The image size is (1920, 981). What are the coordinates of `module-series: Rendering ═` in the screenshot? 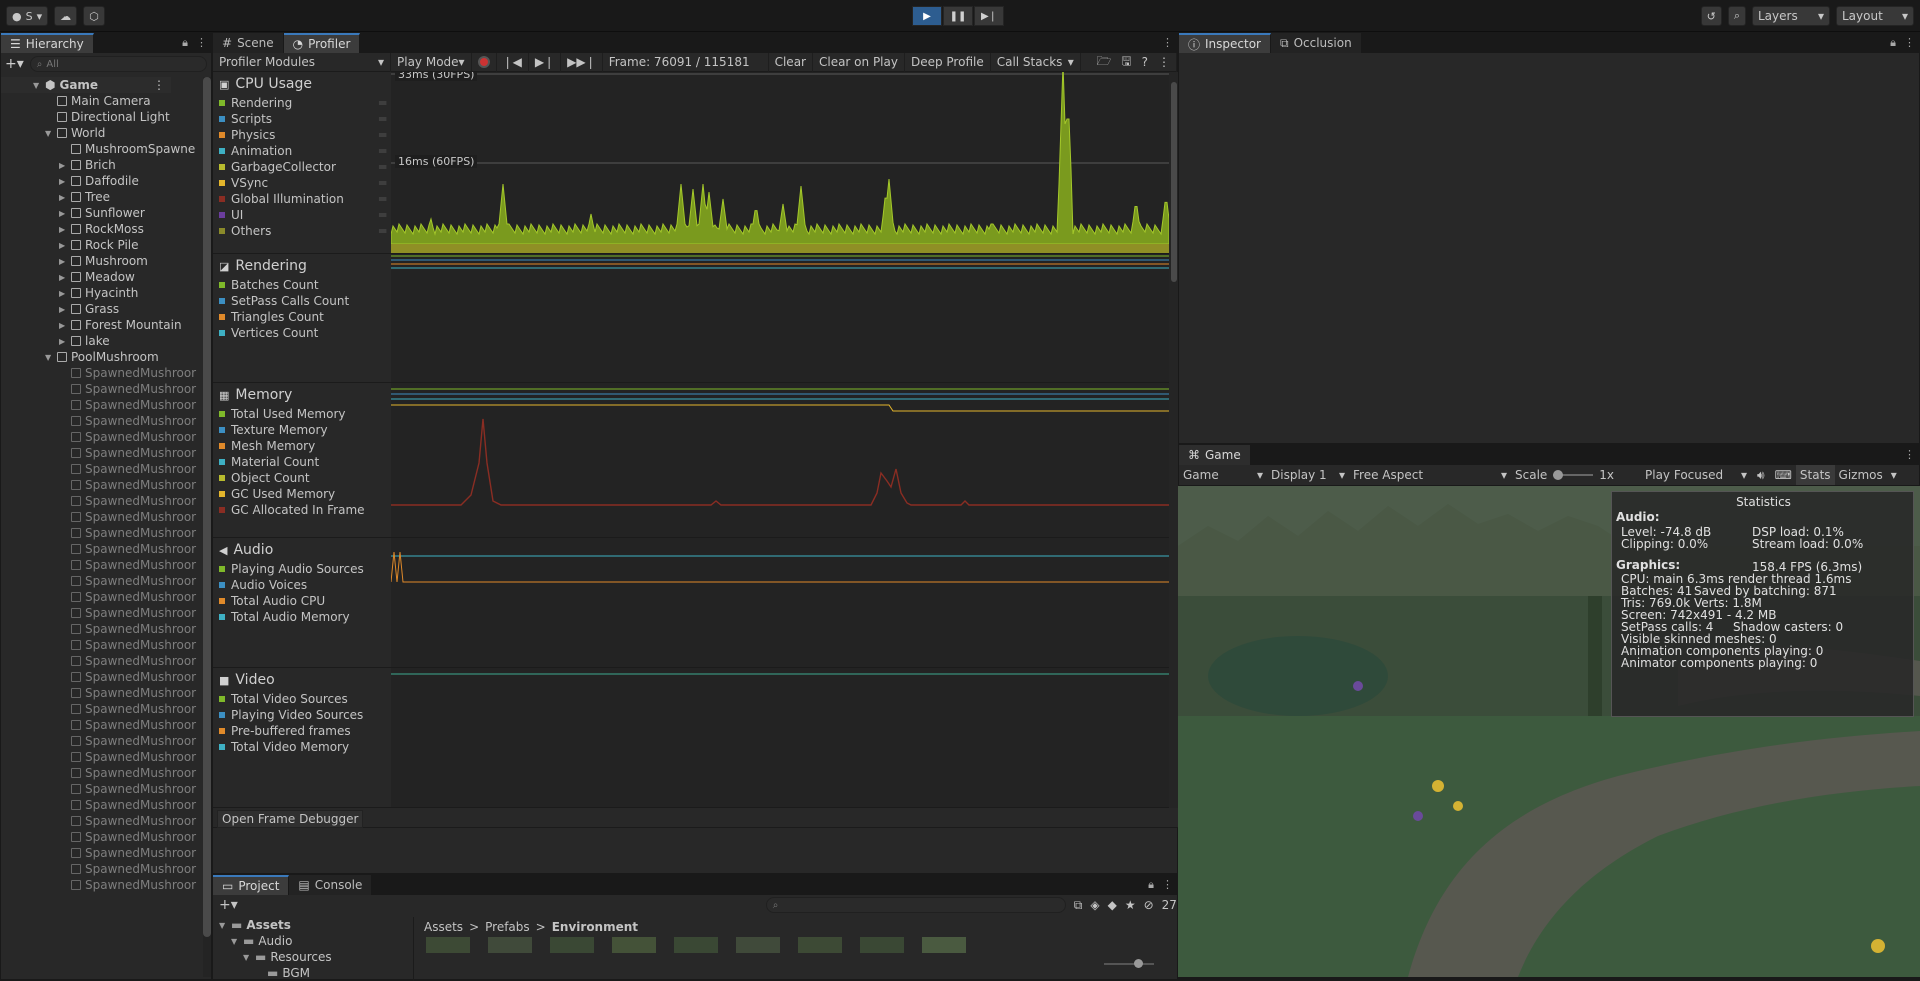 It's located at (302, 103).